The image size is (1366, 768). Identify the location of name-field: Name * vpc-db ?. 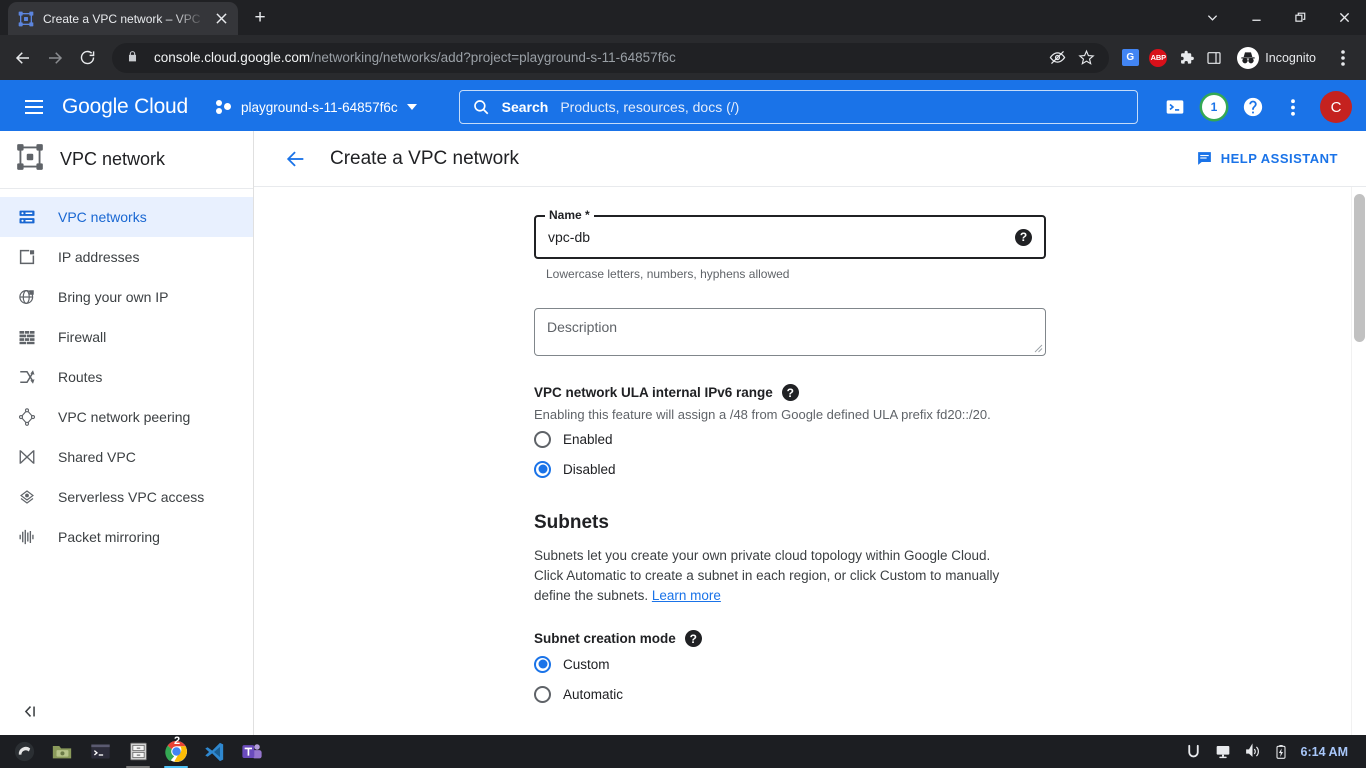
(790, 233).